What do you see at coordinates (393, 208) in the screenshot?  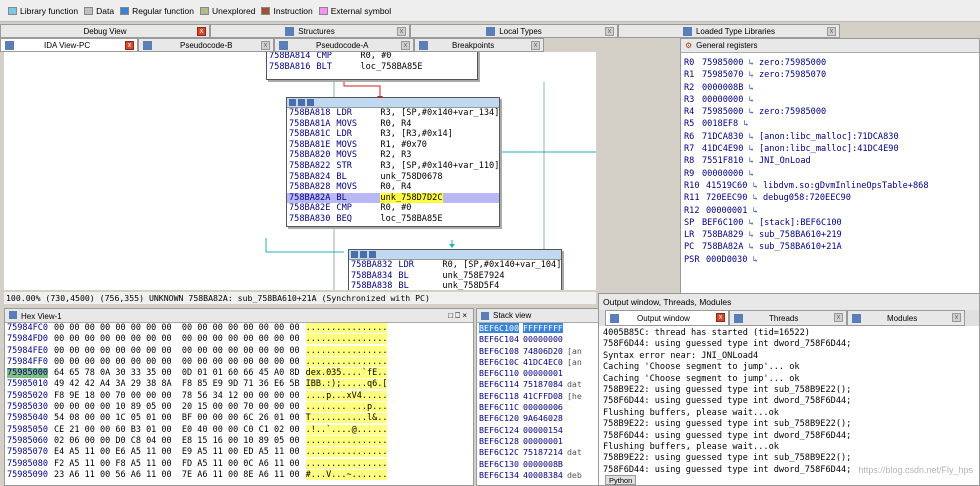 I see `instruction-line: 758BA82E CMP R0, #0` at bounding box center [393, 208].